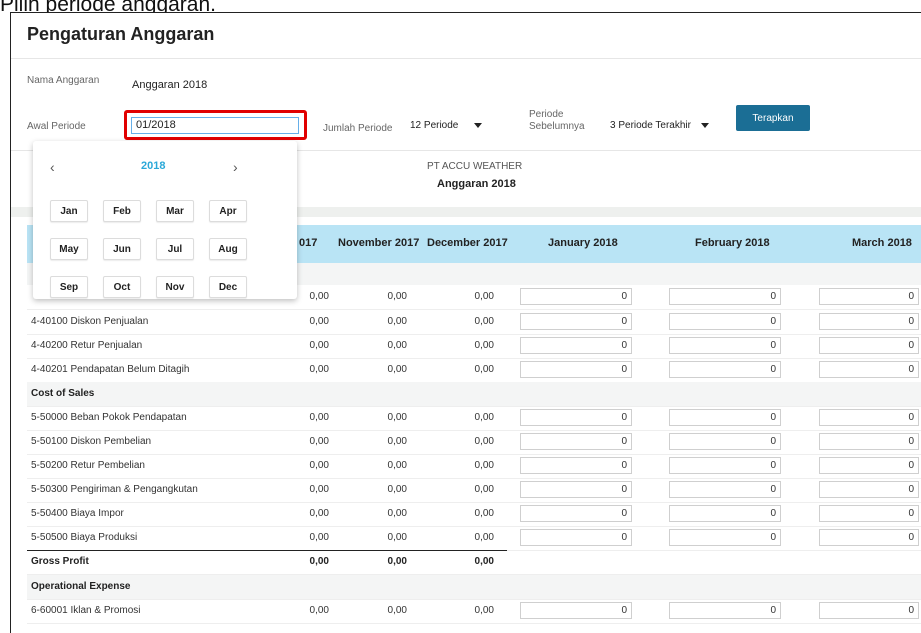 The image size is (921, 633). Describe the element at coordinates (122, 211) in the screenshot. I see `month-button: Feb` at that location.